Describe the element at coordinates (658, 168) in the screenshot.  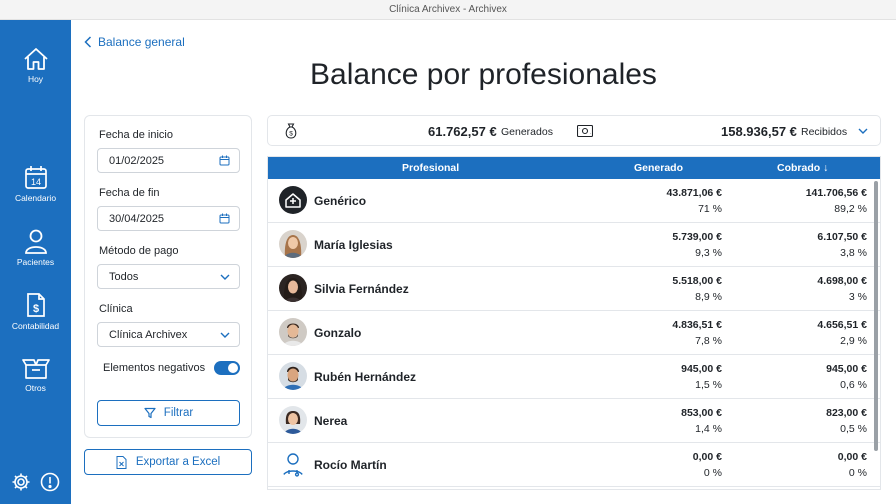
I see `column-header-generated: Generado` at that location.